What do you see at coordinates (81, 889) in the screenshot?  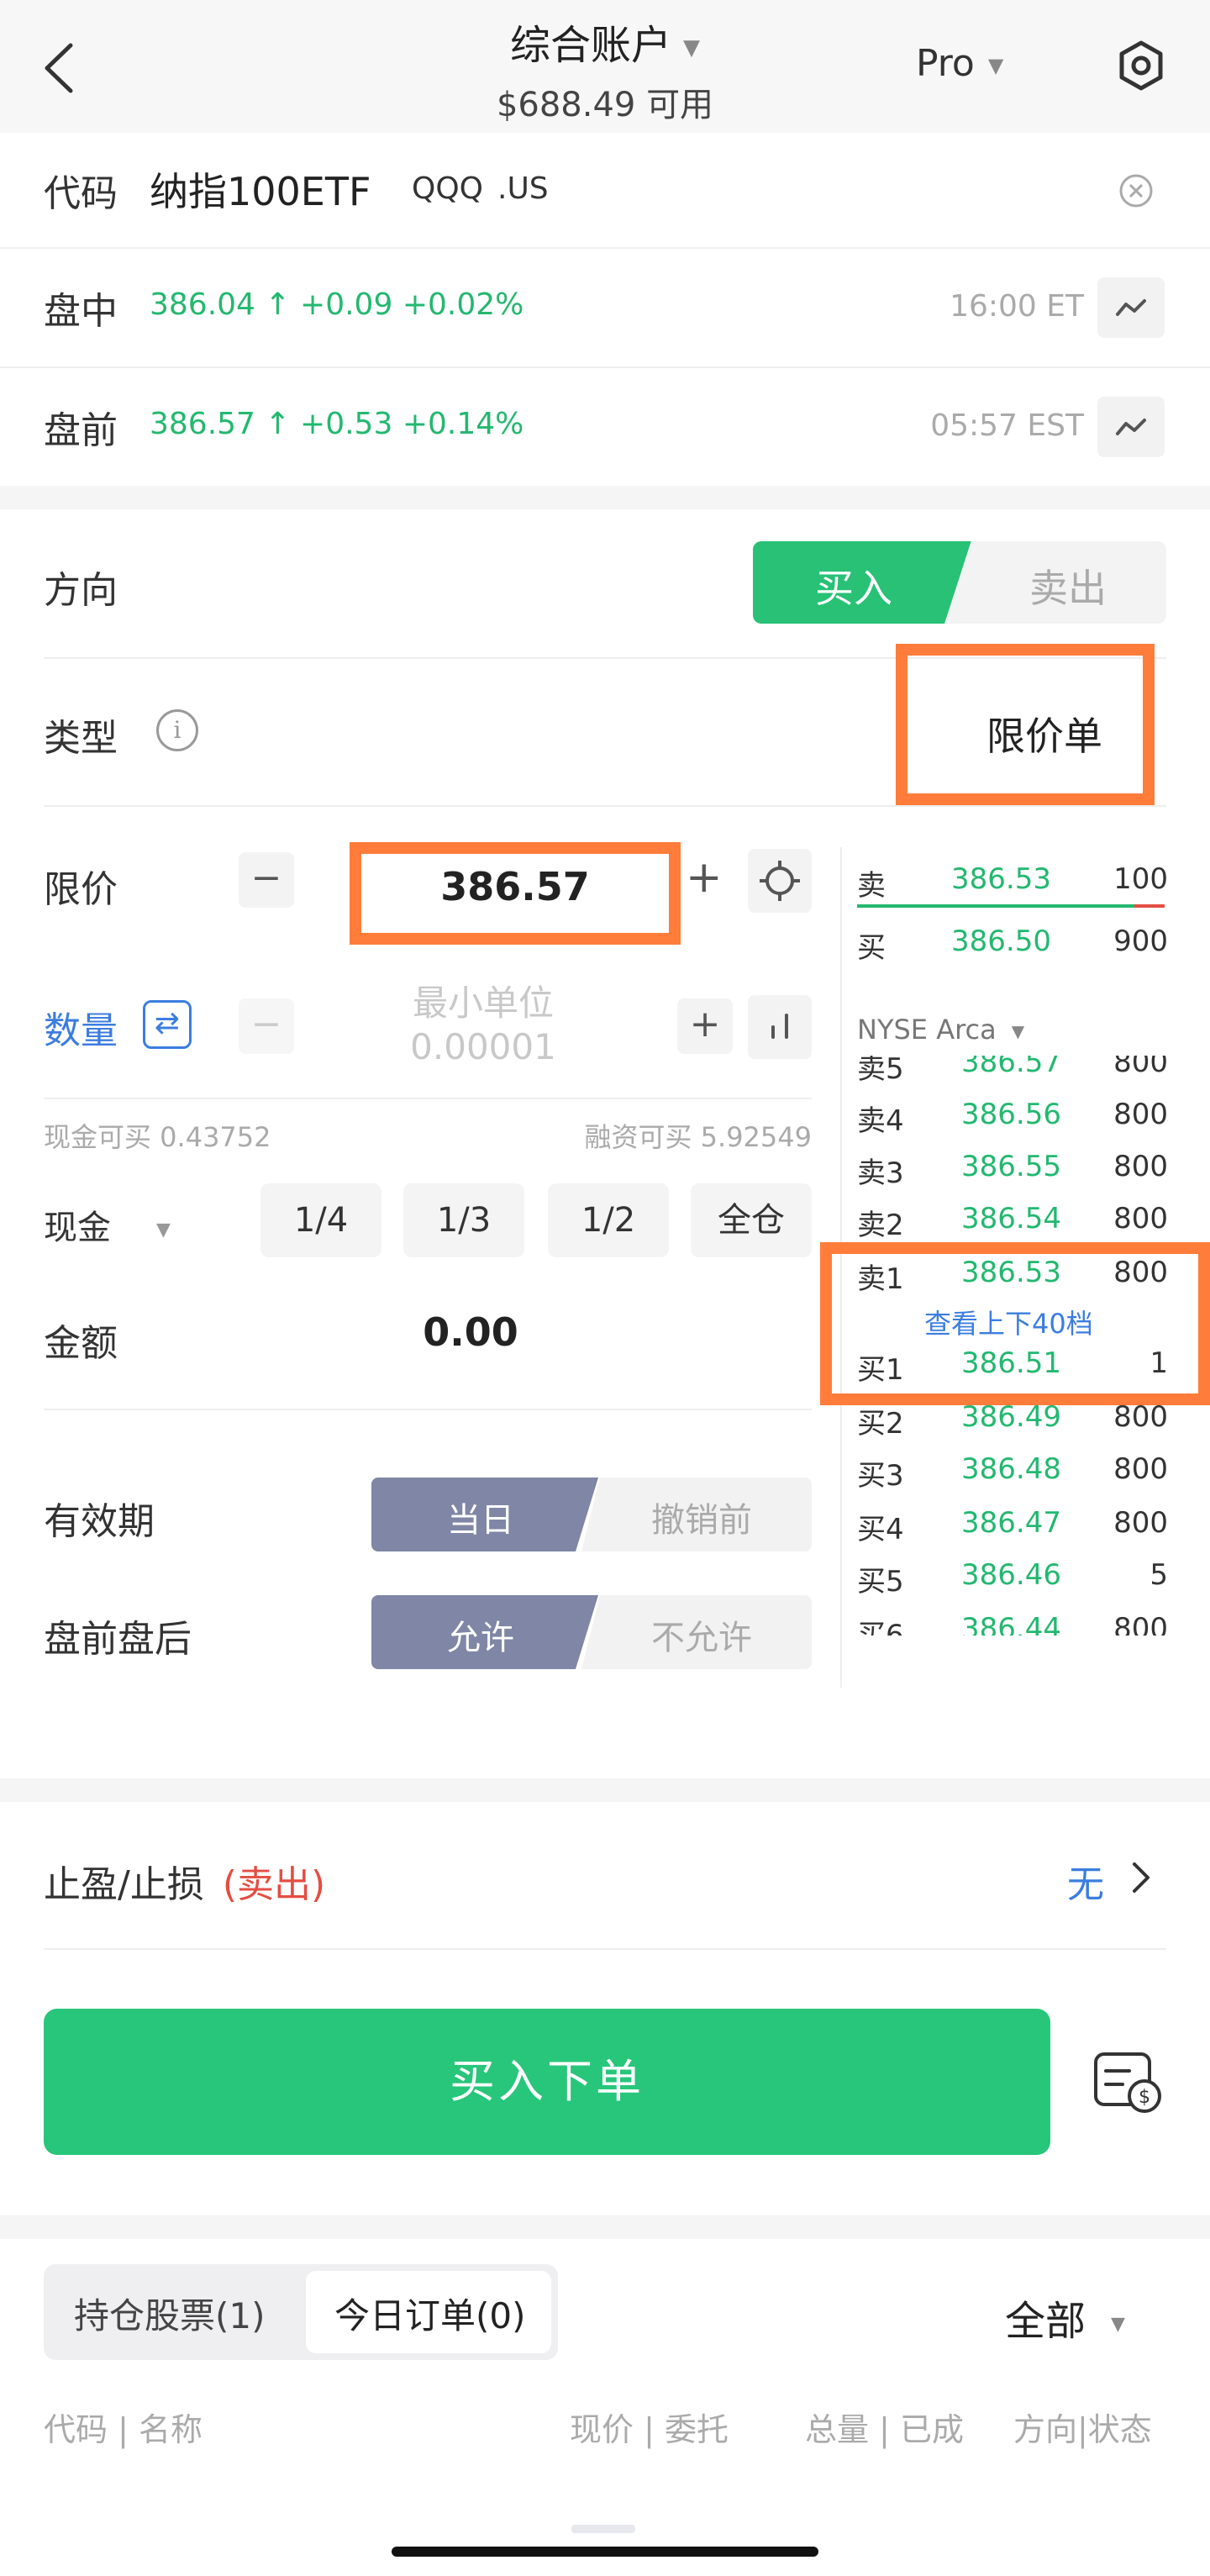 I see `limit-label: 限价` at bounding box center [81, 889].